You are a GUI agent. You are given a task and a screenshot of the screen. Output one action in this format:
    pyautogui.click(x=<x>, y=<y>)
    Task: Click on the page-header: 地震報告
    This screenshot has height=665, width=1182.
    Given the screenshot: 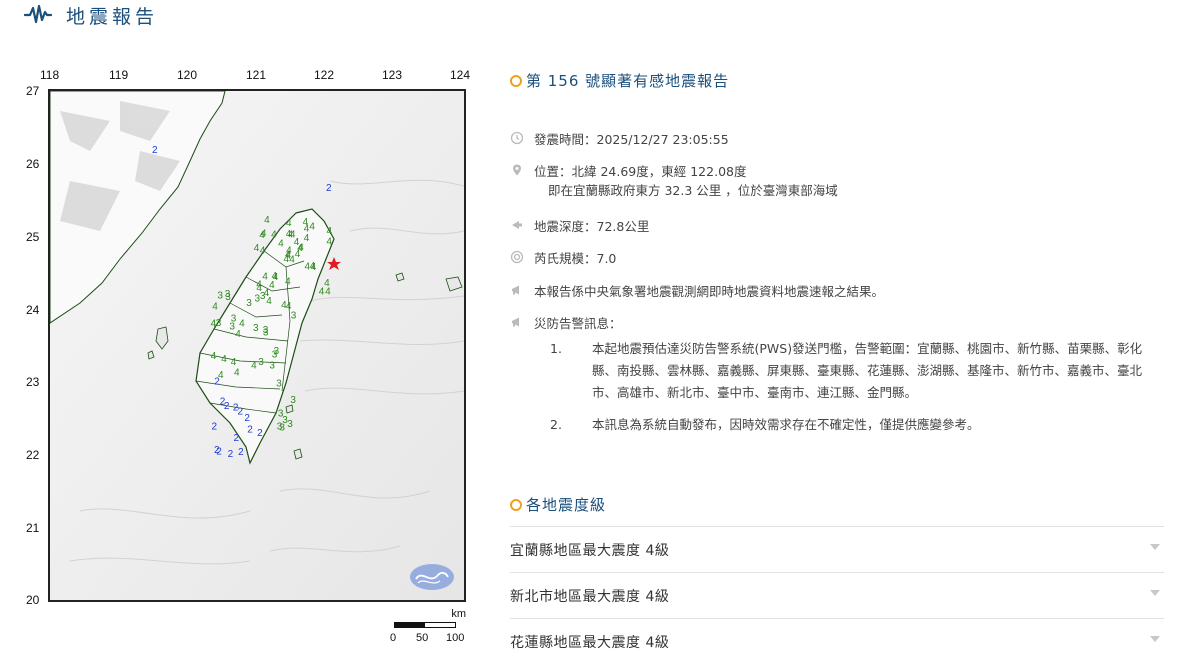 What is the action you would take?
    pyautogui.click(x=91, y=15)
    